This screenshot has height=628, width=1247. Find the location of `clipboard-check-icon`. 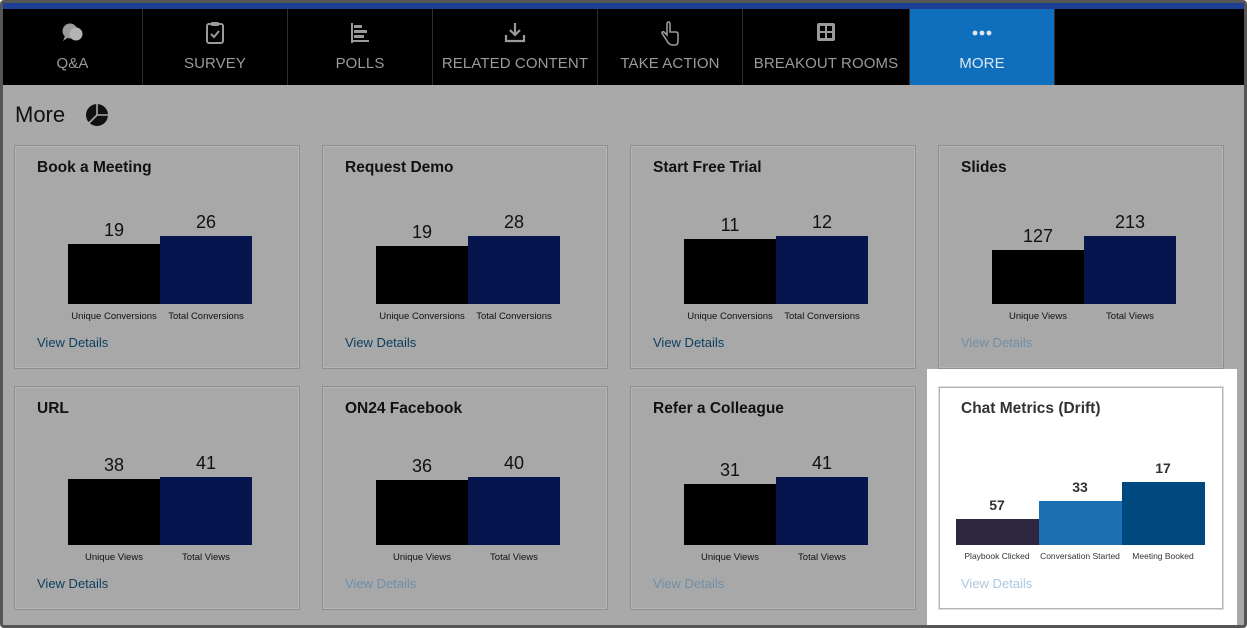

clipboard-check-icon is located at coordinates (215, 33).